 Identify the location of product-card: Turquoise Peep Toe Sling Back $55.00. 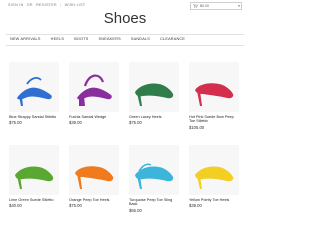
(154, 179).